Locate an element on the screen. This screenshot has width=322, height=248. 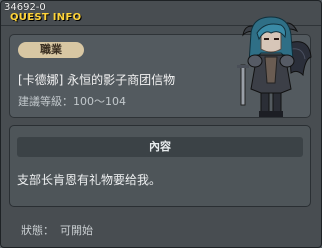
window-title: QUEST INFO is located at coordinates (46, 17).